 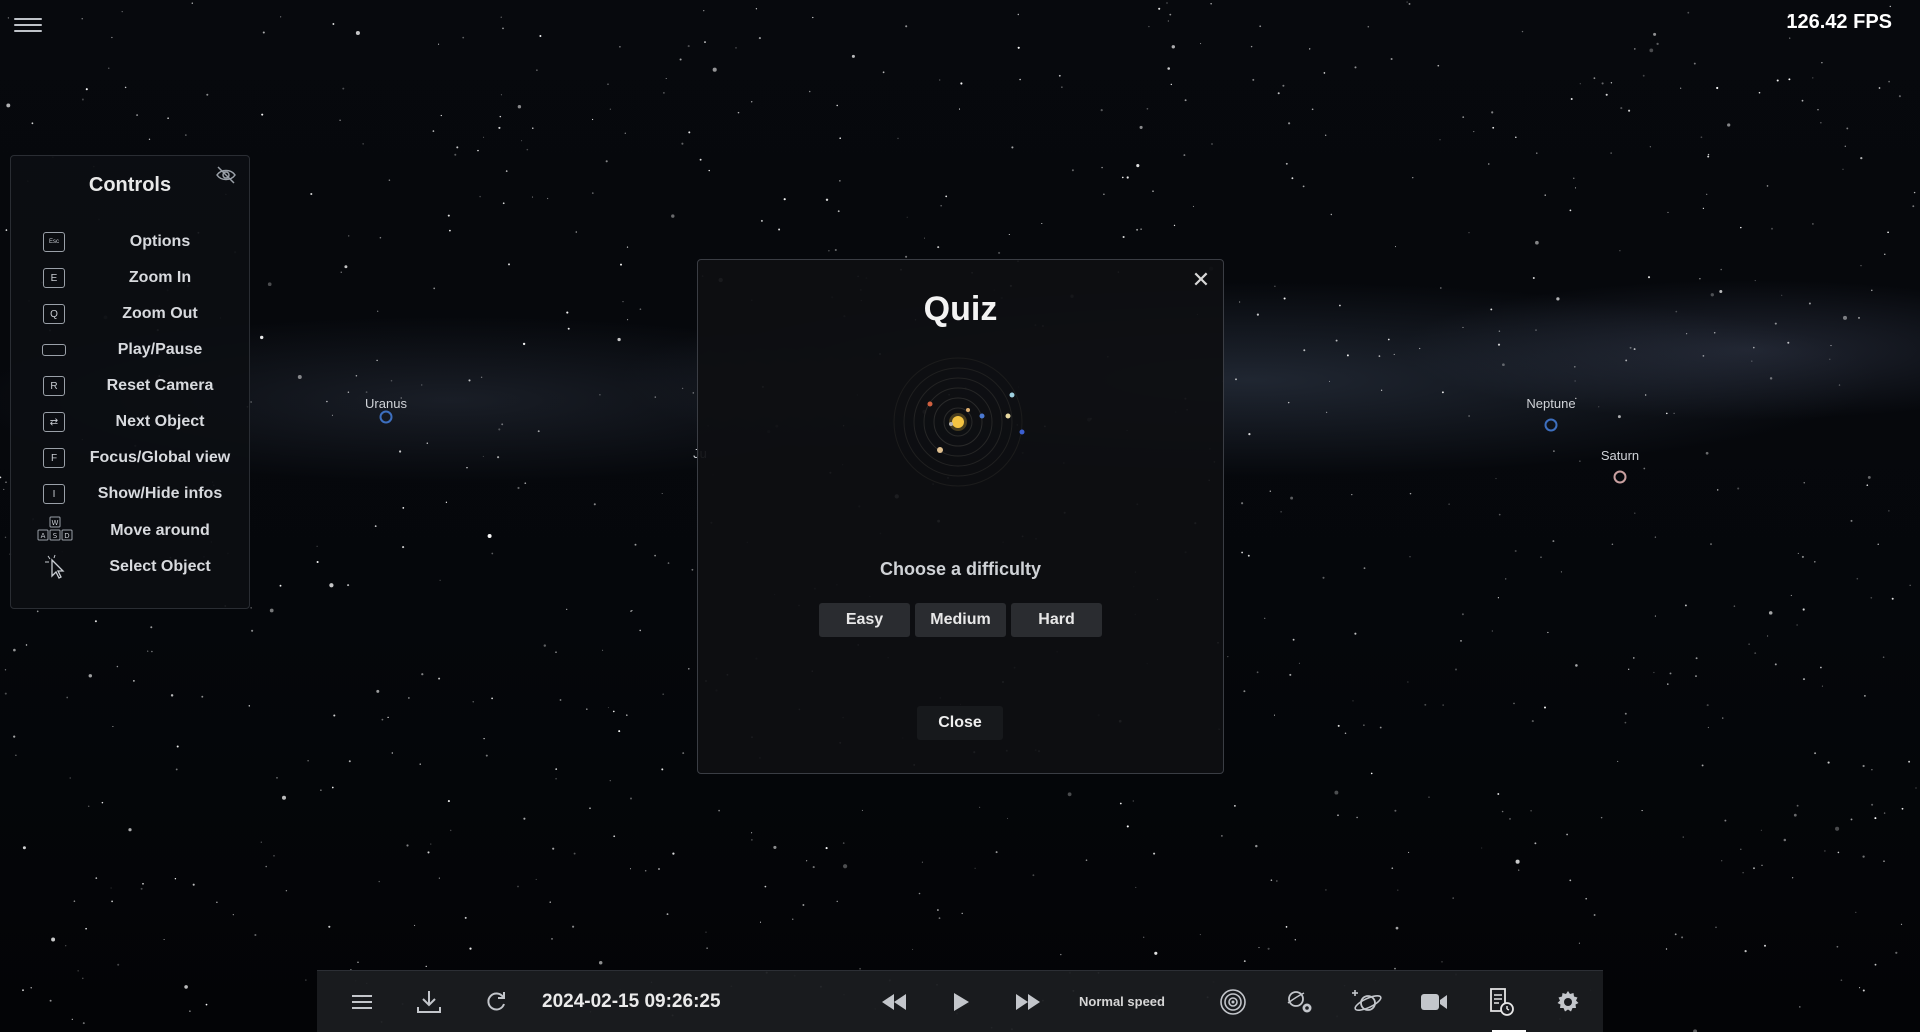 What do you see at coordinates (1028, 1001) in the screenshot?
I see `fast-forward-icon` at bounding box center [1028, 1001].